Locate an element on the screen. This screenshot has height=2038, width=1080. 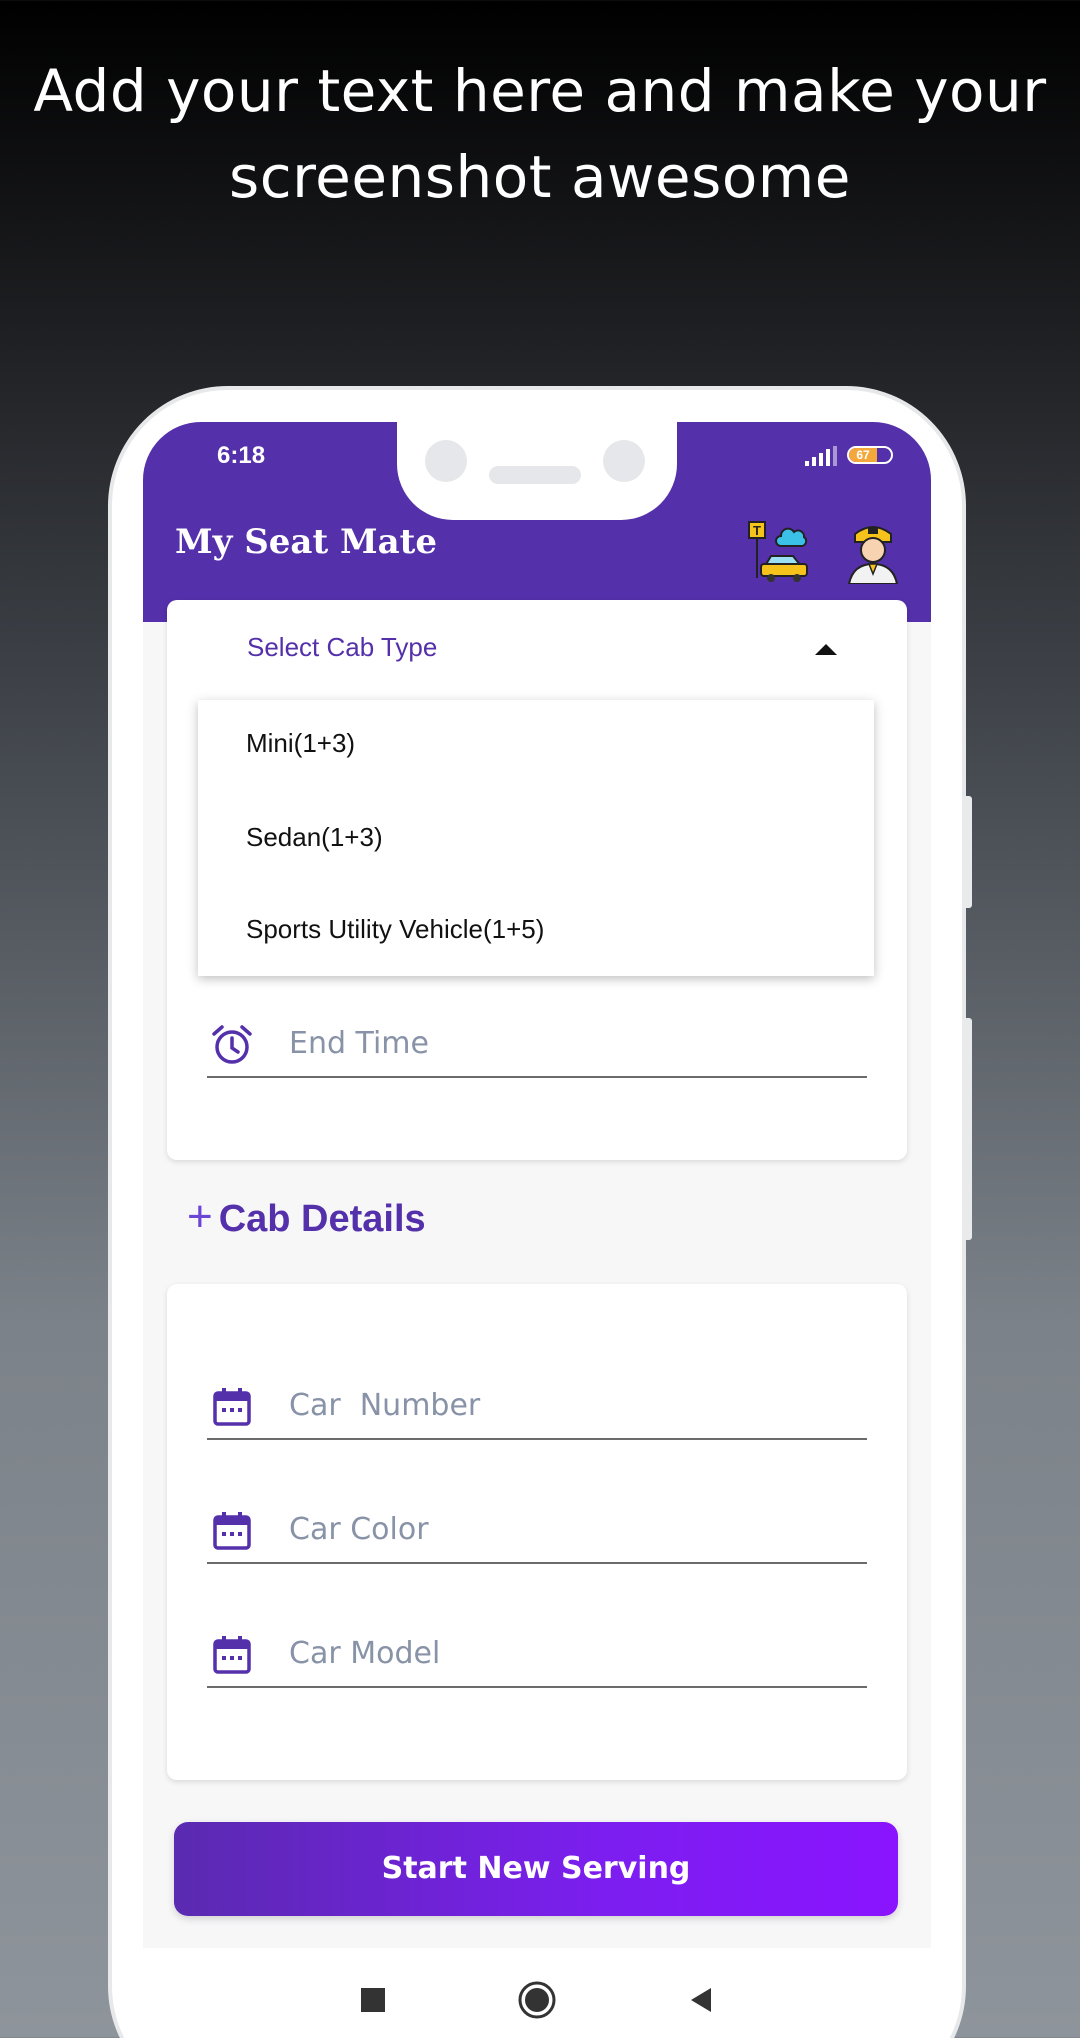
back-icon is located at coordinates (701, 2000).